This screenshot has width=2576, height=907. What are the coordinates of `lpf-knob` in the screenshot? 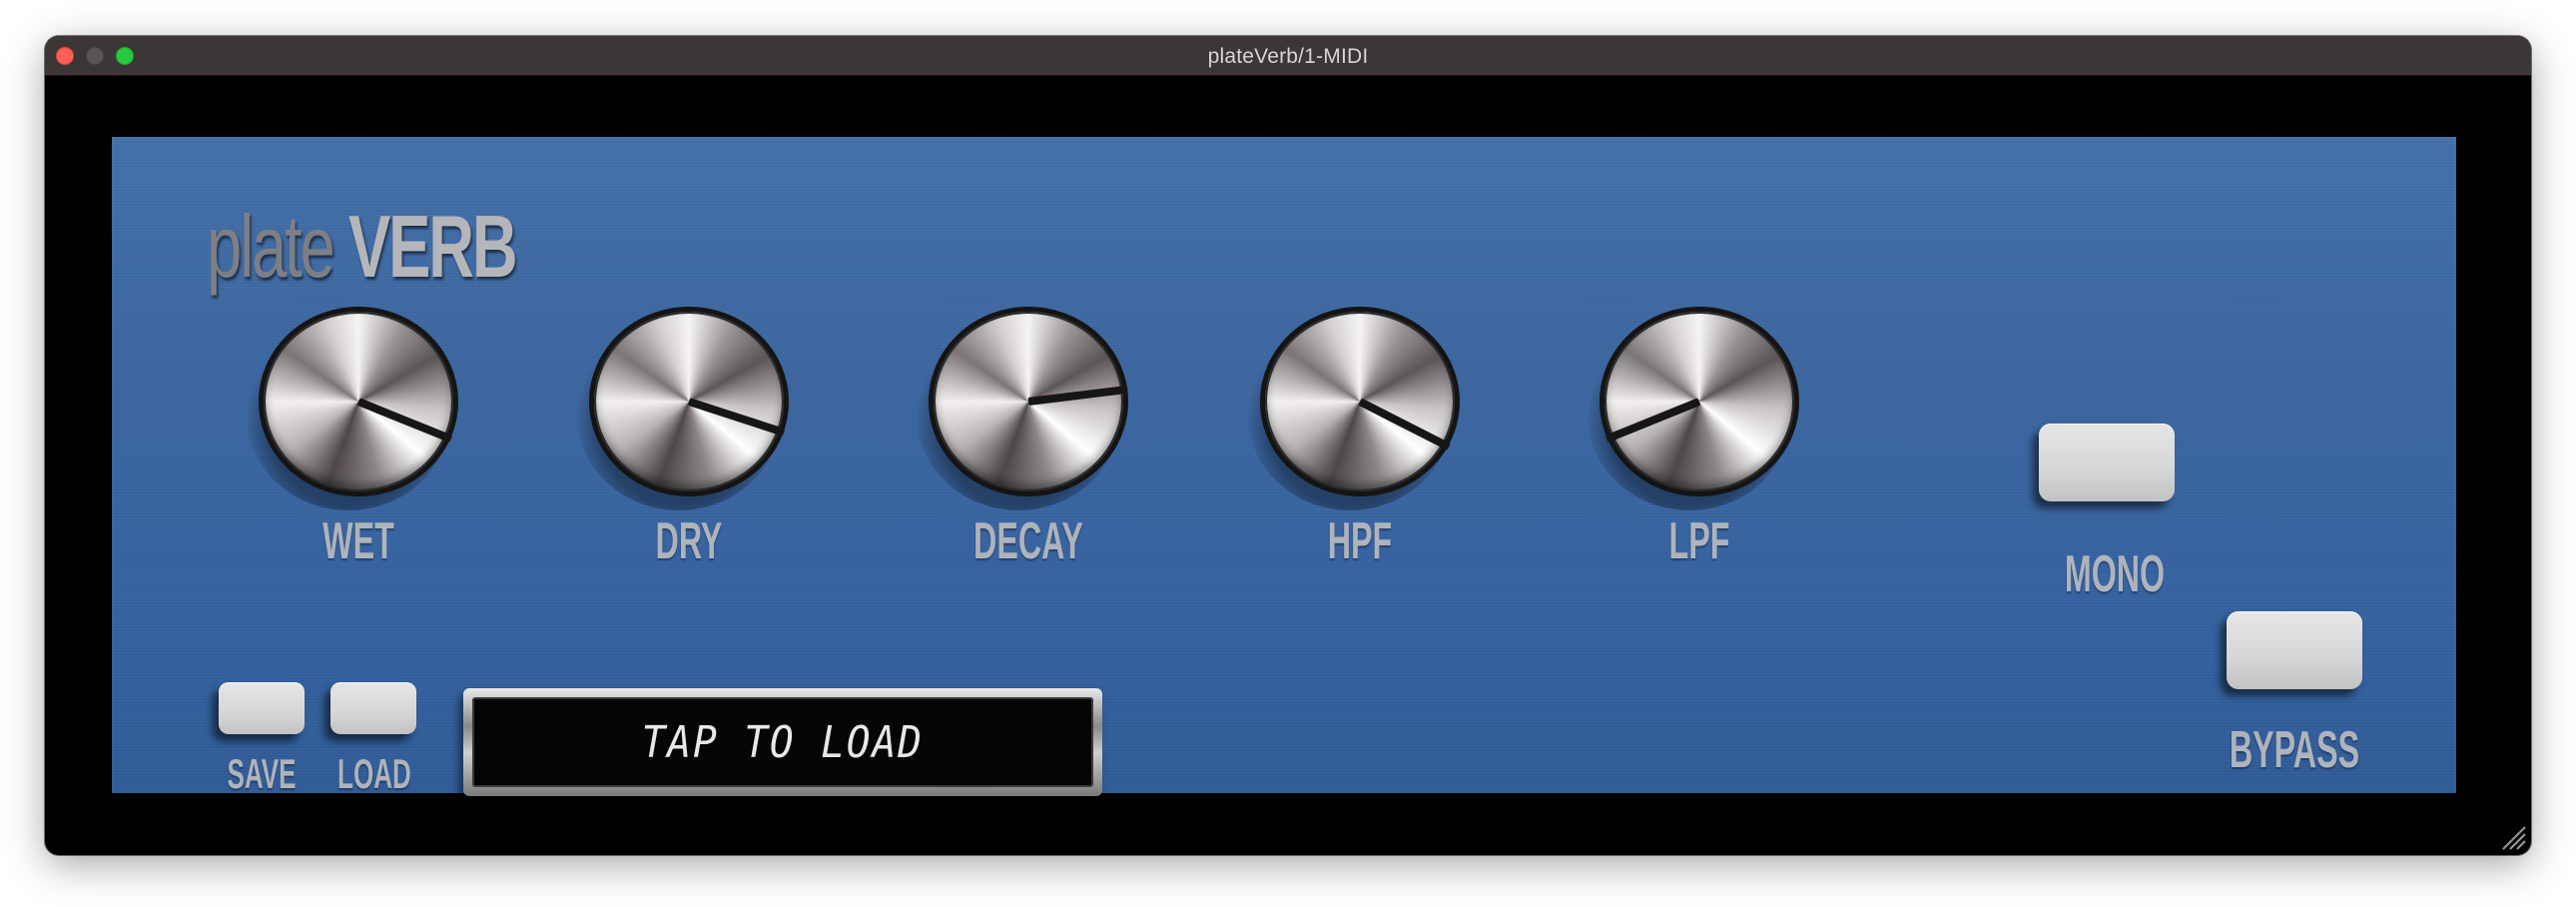 It's located at (1699, 402).